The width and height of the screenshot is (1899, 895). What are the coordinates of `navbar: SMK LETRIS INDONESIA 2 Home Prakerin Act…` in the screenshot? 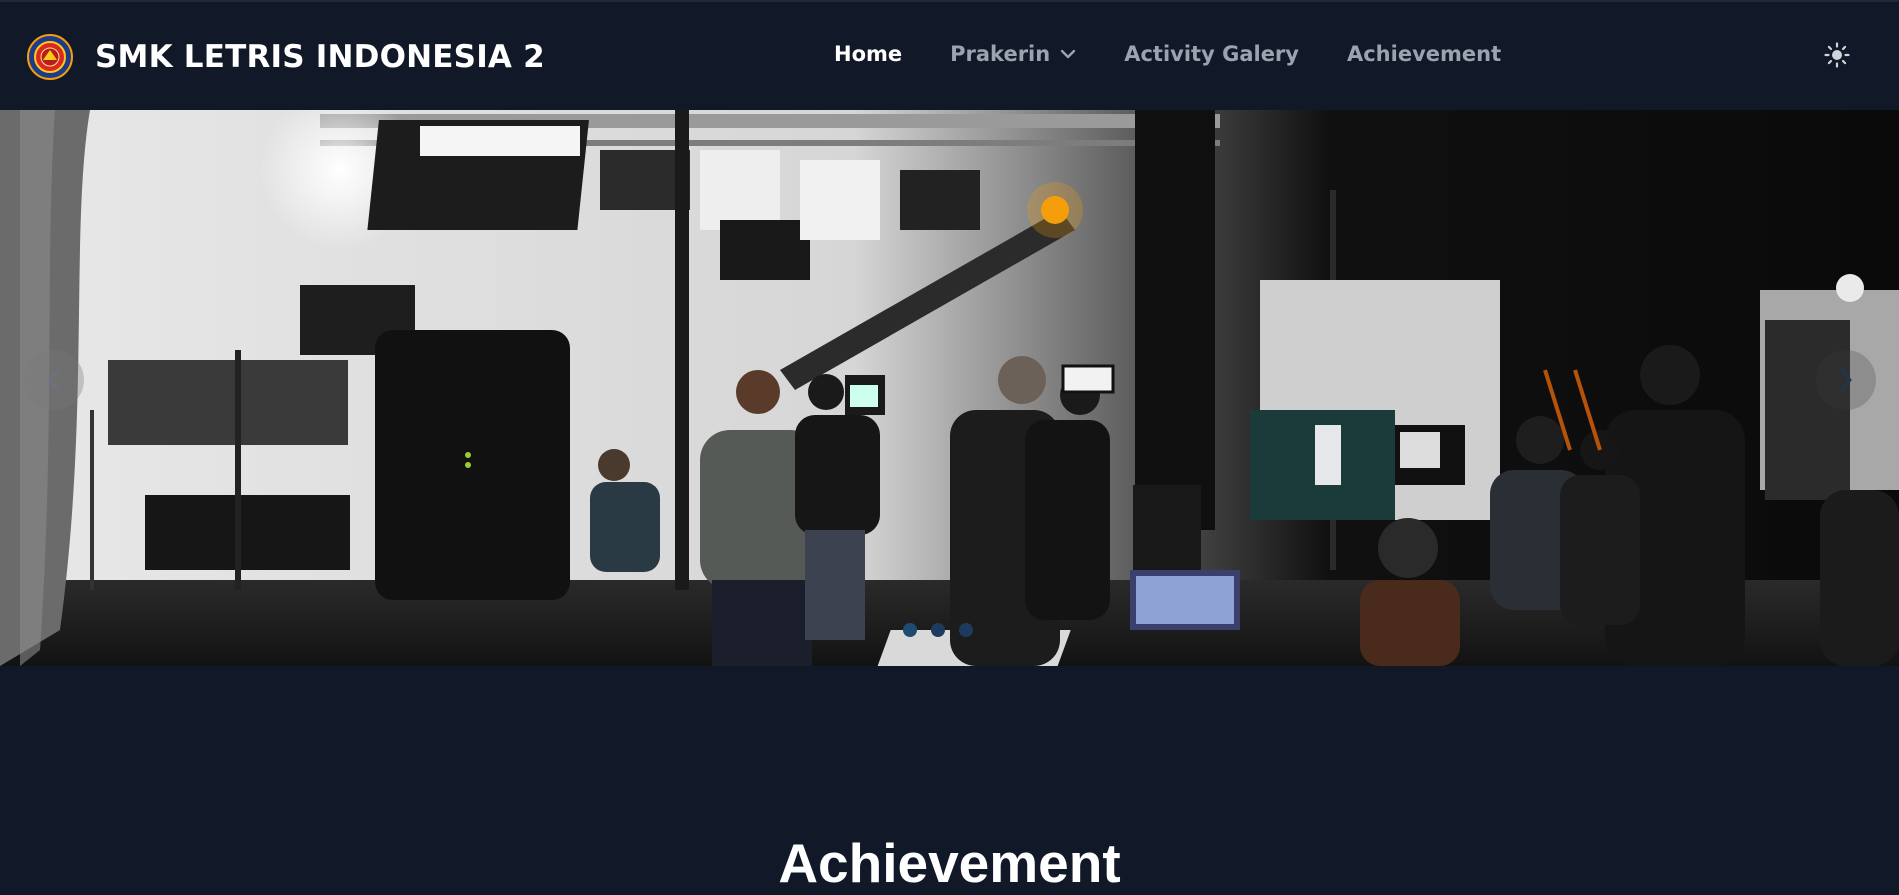 It's located at (949, 55).